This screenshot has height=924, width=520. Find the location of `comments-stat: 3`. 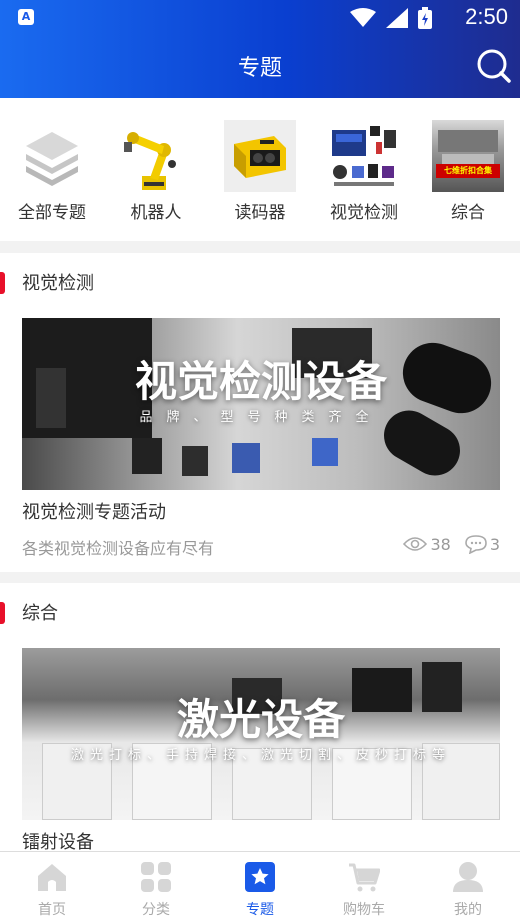

comments-stat: 3 is located at coordinates (482, 544).